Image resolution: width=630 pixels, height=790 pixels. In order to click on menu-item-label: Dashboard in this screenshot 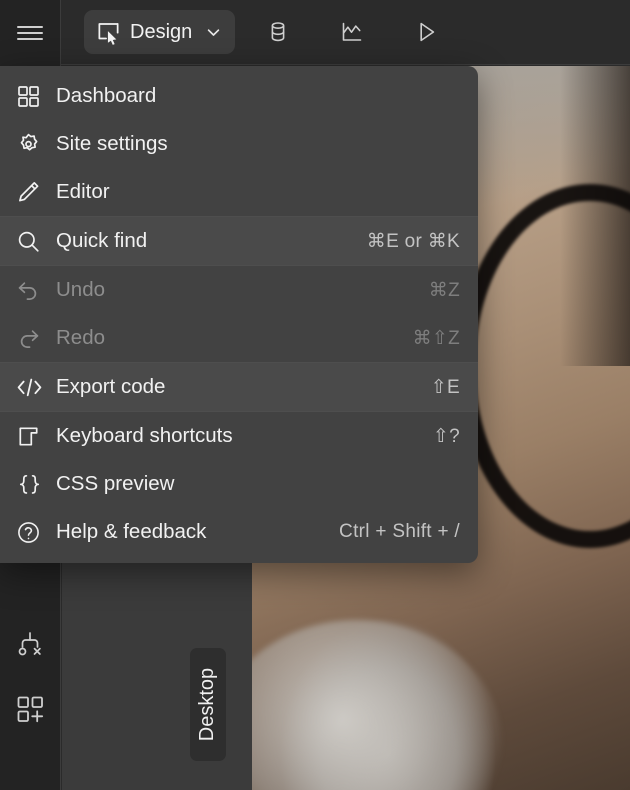, I will do `click(106, 95)`.